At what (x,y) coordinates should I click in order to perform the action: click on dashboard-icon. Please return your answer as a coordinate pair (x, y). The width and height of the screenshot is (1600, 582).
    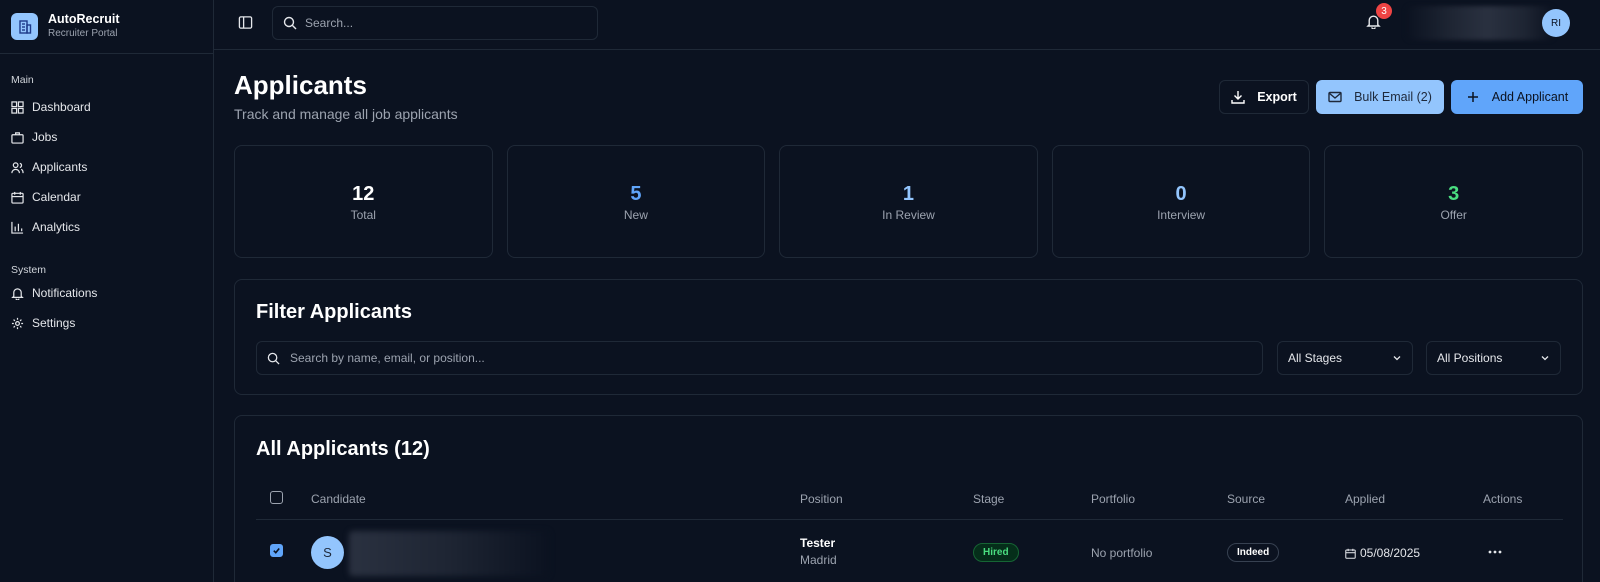
    Looking at the image, I should click on (17, 107).